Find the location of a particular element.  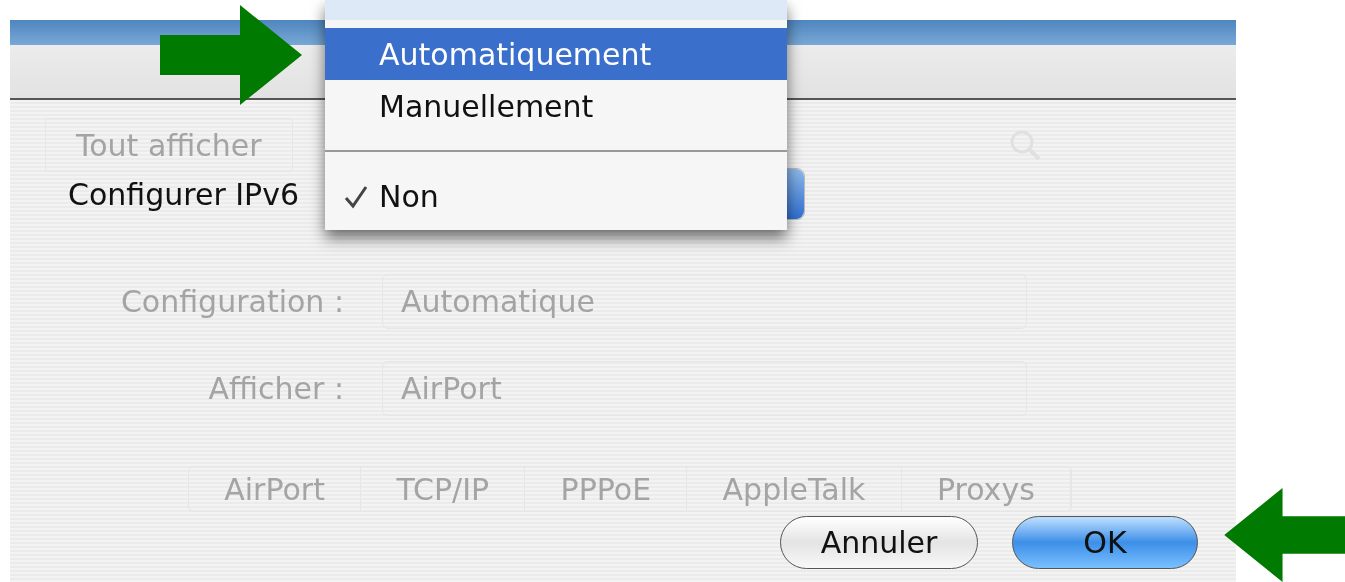

arrow-icon is located at coordinates (231, 55).